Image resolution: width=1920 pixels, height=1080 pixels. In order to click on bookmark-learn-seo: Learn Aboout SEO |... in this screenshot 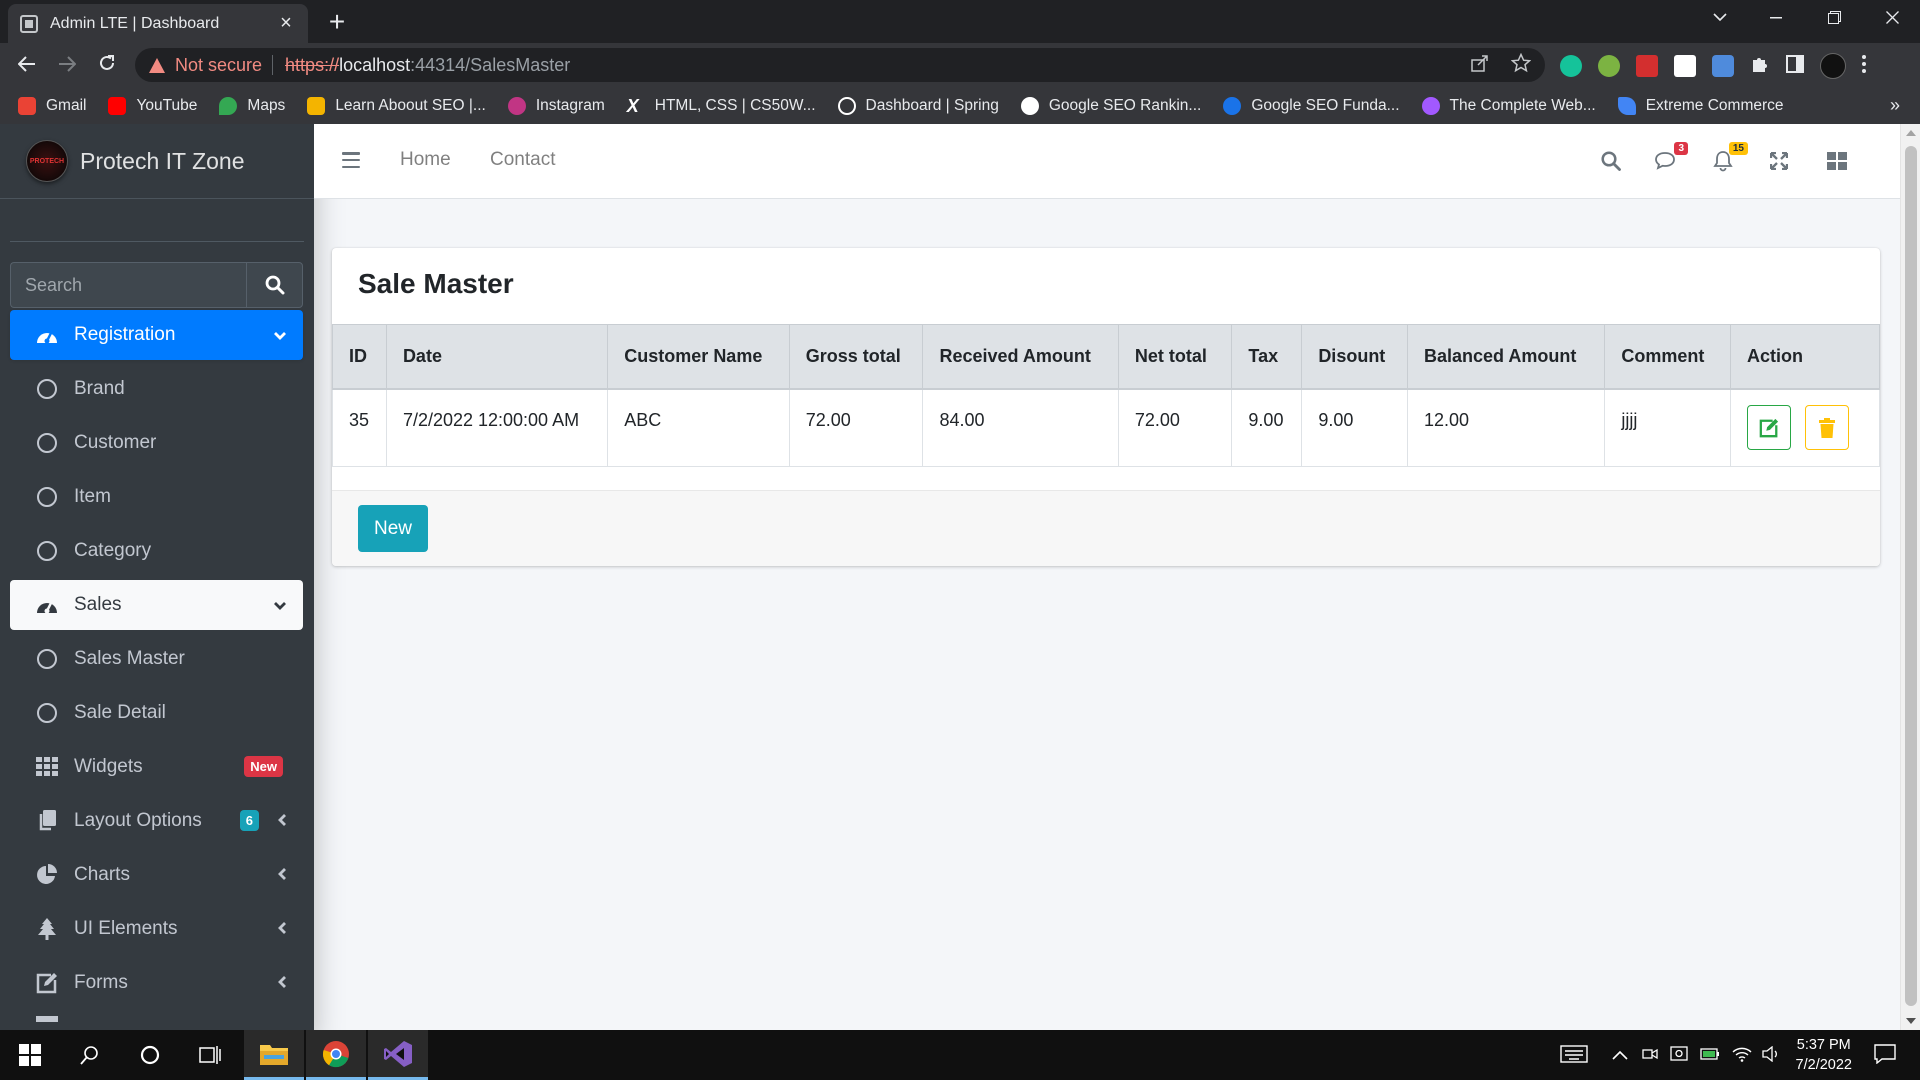, I will do `click(396, 105)`.